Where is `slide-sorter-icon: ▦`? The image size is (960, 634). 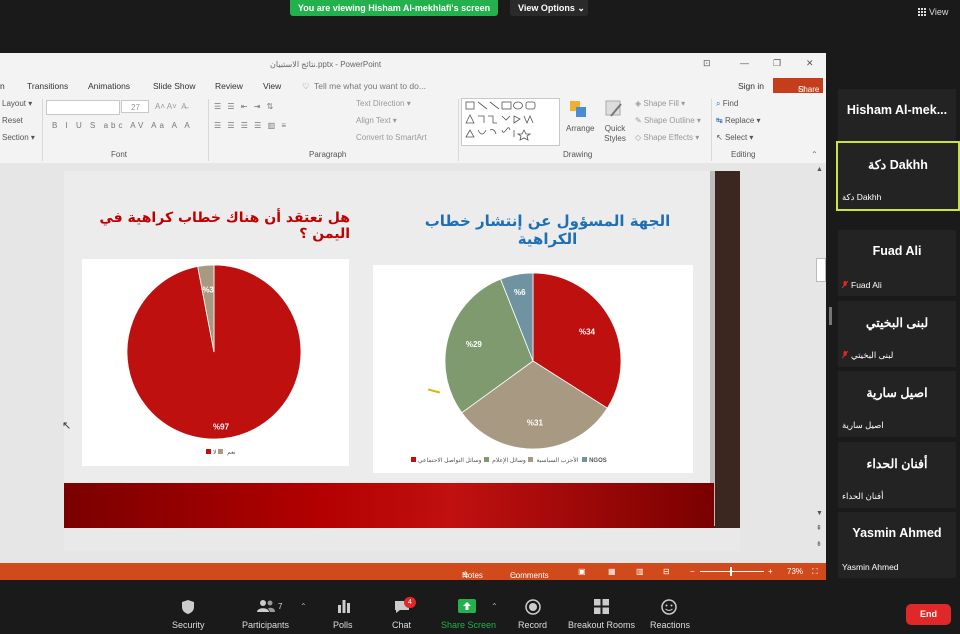
slide-sorter-icon: ▦ is located at coordinates (612, 571).